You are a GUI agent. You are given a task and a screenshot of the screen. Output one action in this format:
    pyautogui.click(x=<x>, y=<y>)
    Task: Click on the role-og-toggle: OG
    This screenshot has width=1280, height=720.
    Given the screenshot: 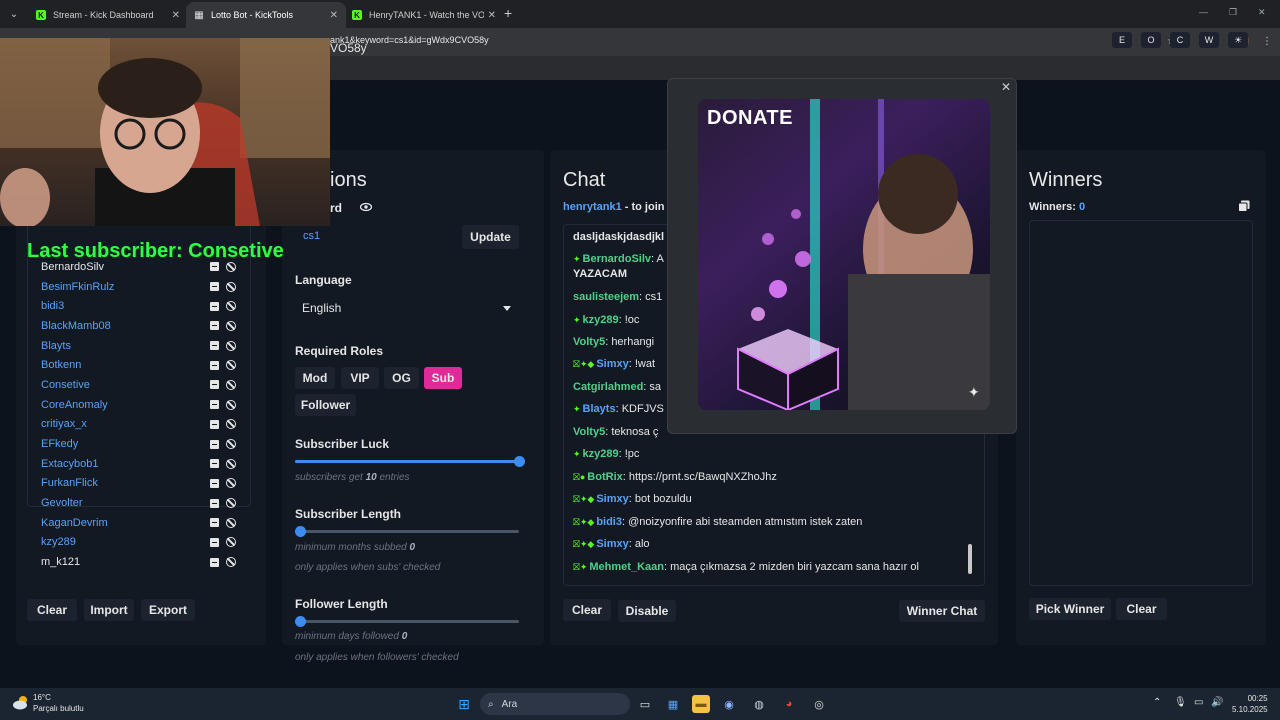 What is the action you would take?
    pyautogui.click(x=401, y=378)
    